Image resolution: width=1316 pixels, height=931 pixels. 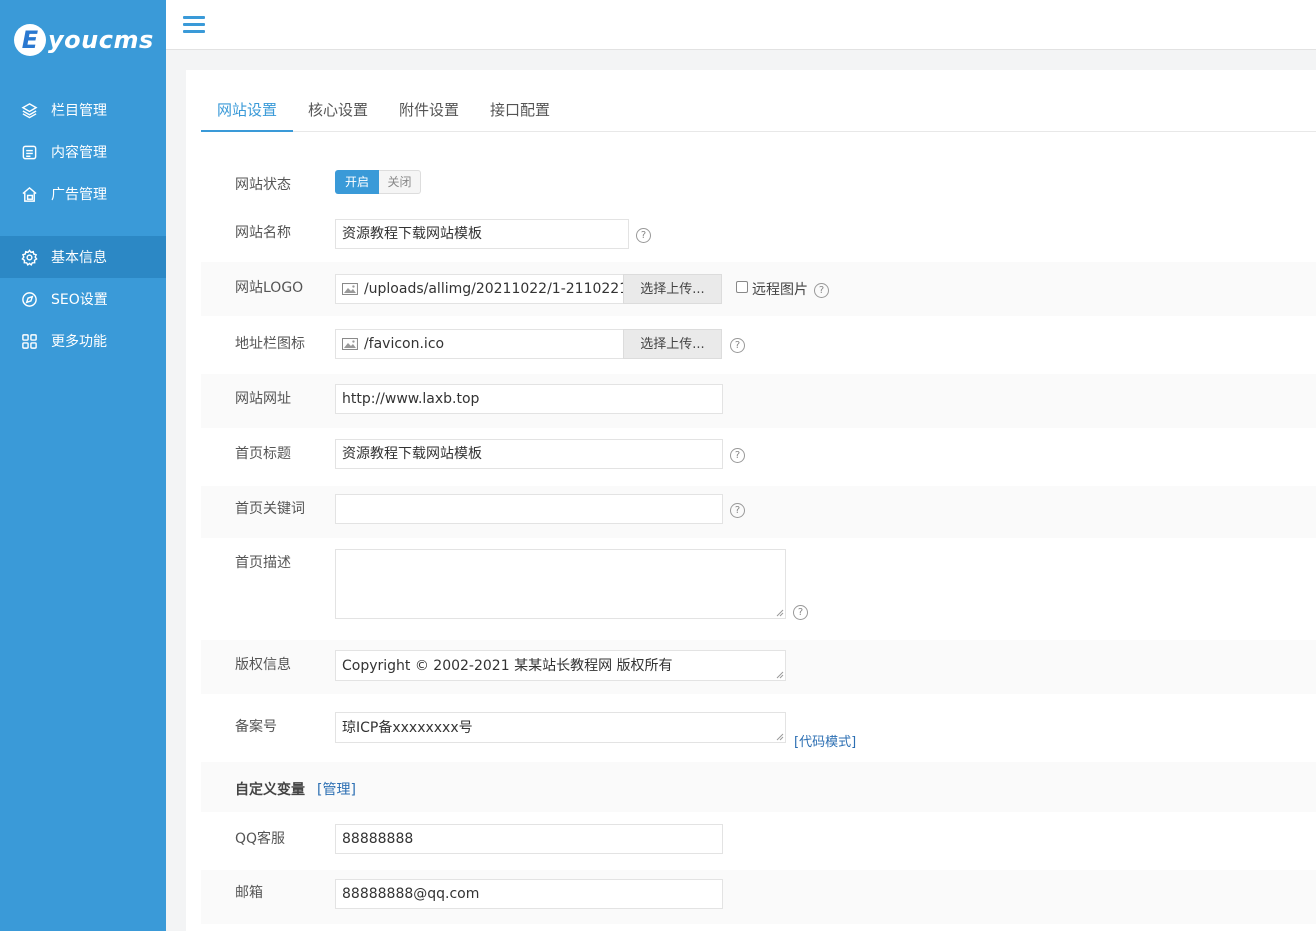 What do you see at coordinates (357, 182) in the screenshot?
I see `status-on-button: 开启` at bounding box center [357, 182].